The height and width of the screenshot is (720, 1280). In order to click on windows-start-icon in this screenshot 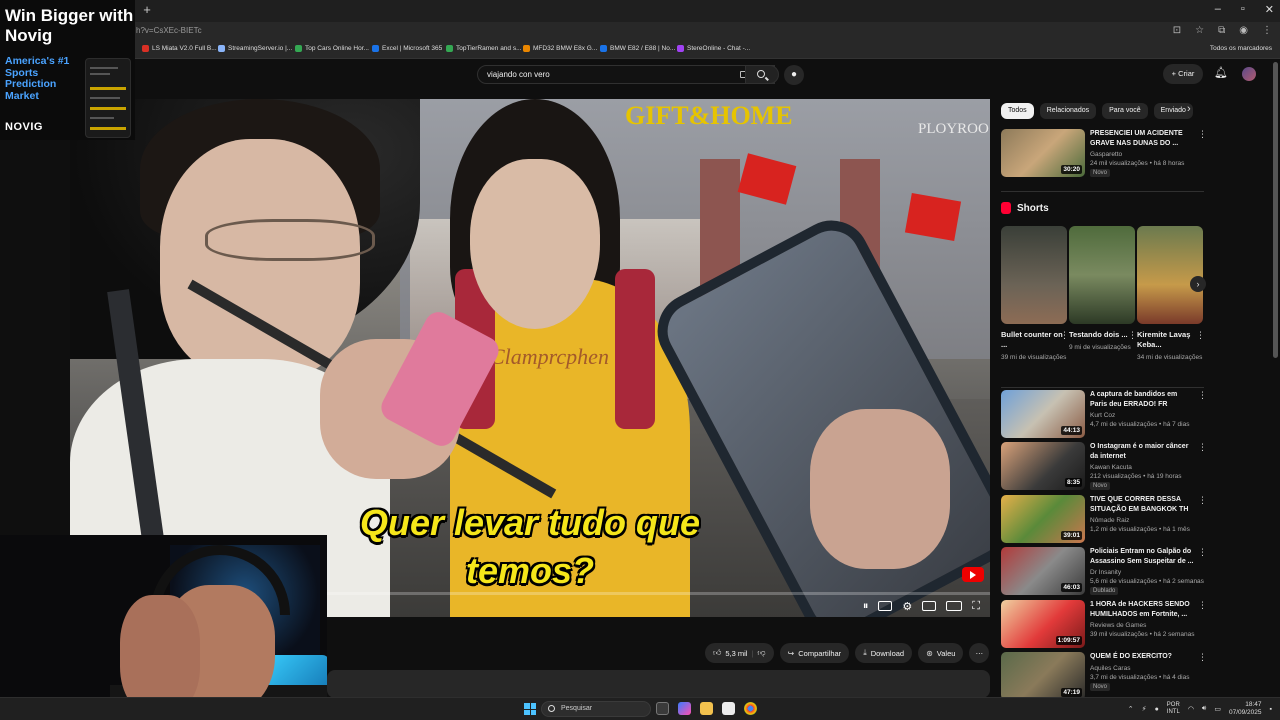, I will do `click(530, 709)`.